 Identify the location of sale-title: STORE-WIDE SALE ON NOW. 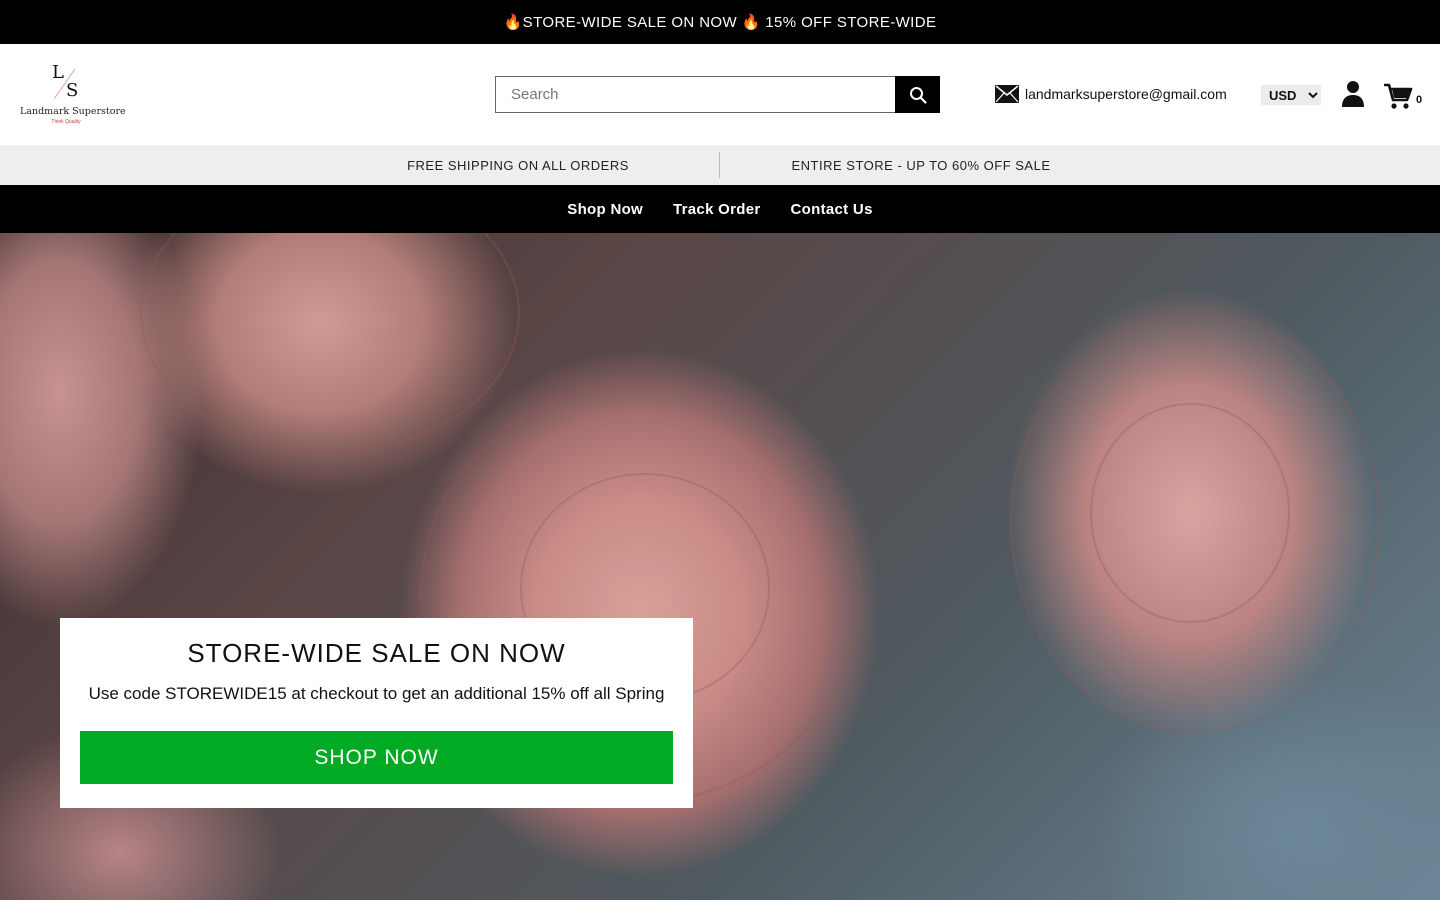
(376, 653).